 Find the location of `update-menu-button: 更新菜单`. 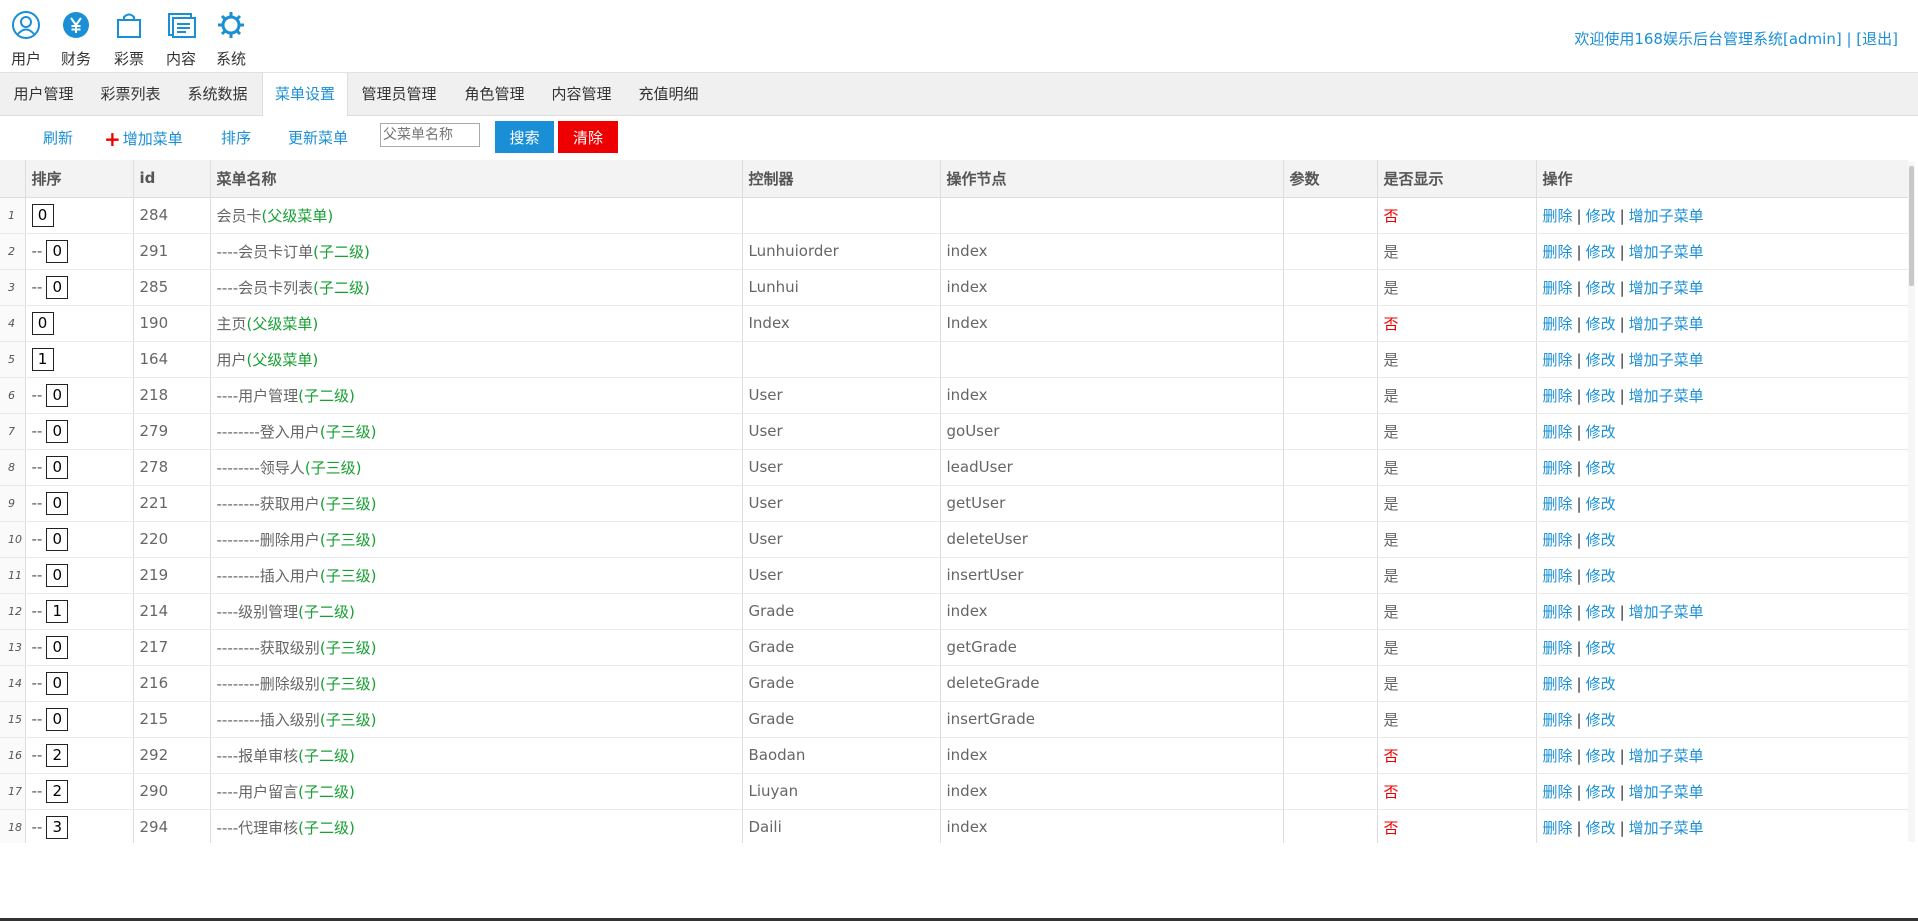

update-menu-button: 更新菜单 is located at coordinates (318, 137).